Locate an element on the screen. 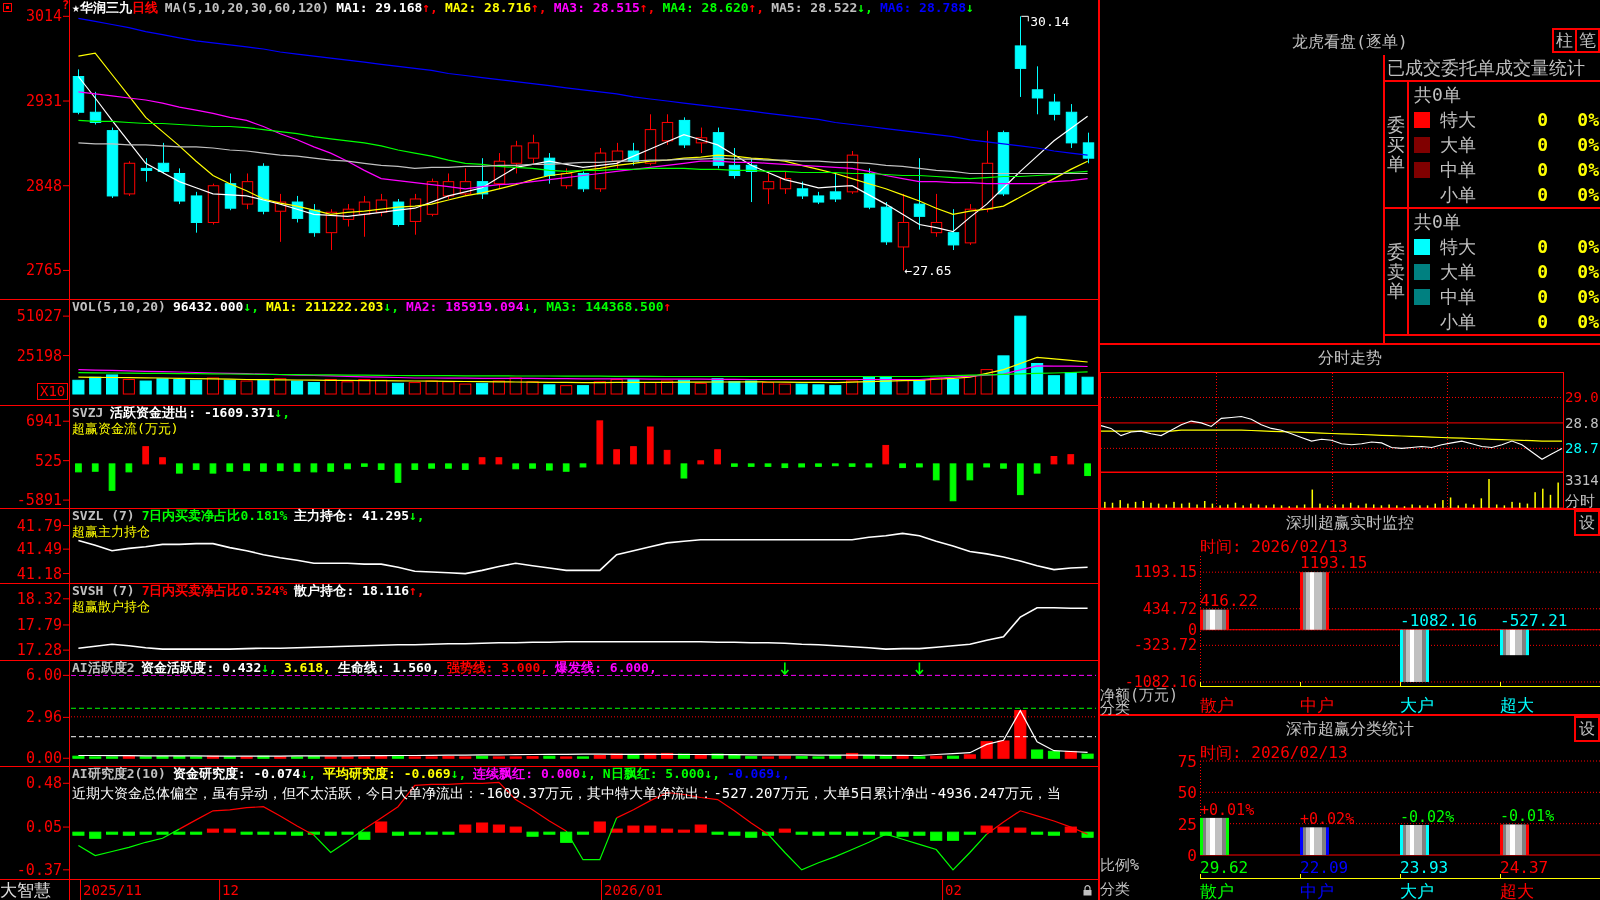  price-annotation: ←27.65 is located at coordinates (928, 271).